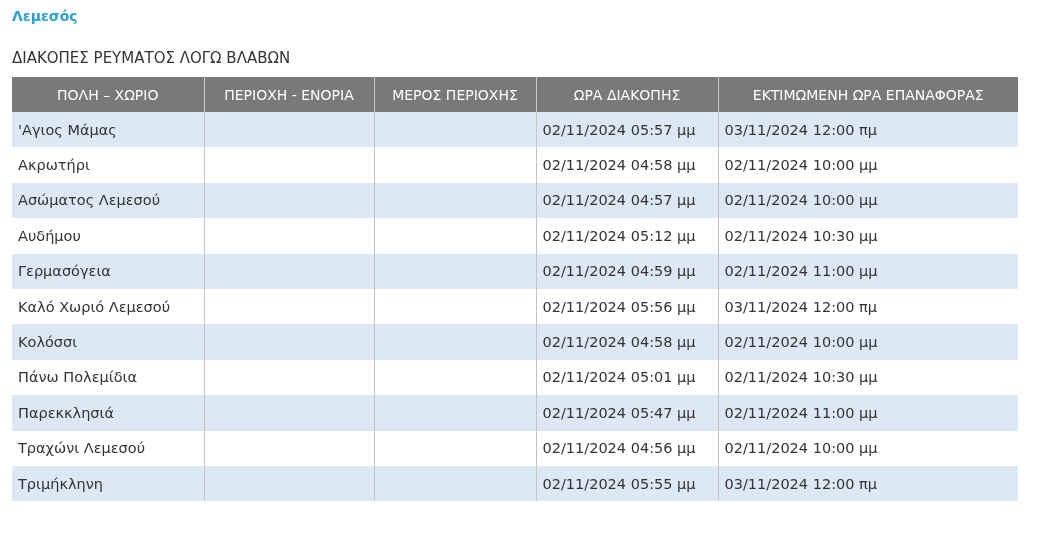 The height and width of the screenshot is (542, 1040). What do you see at coordinates (45, 16) in the screenshot?
I see `region-title: Λεμεσός` at bounding box center [45, 16].